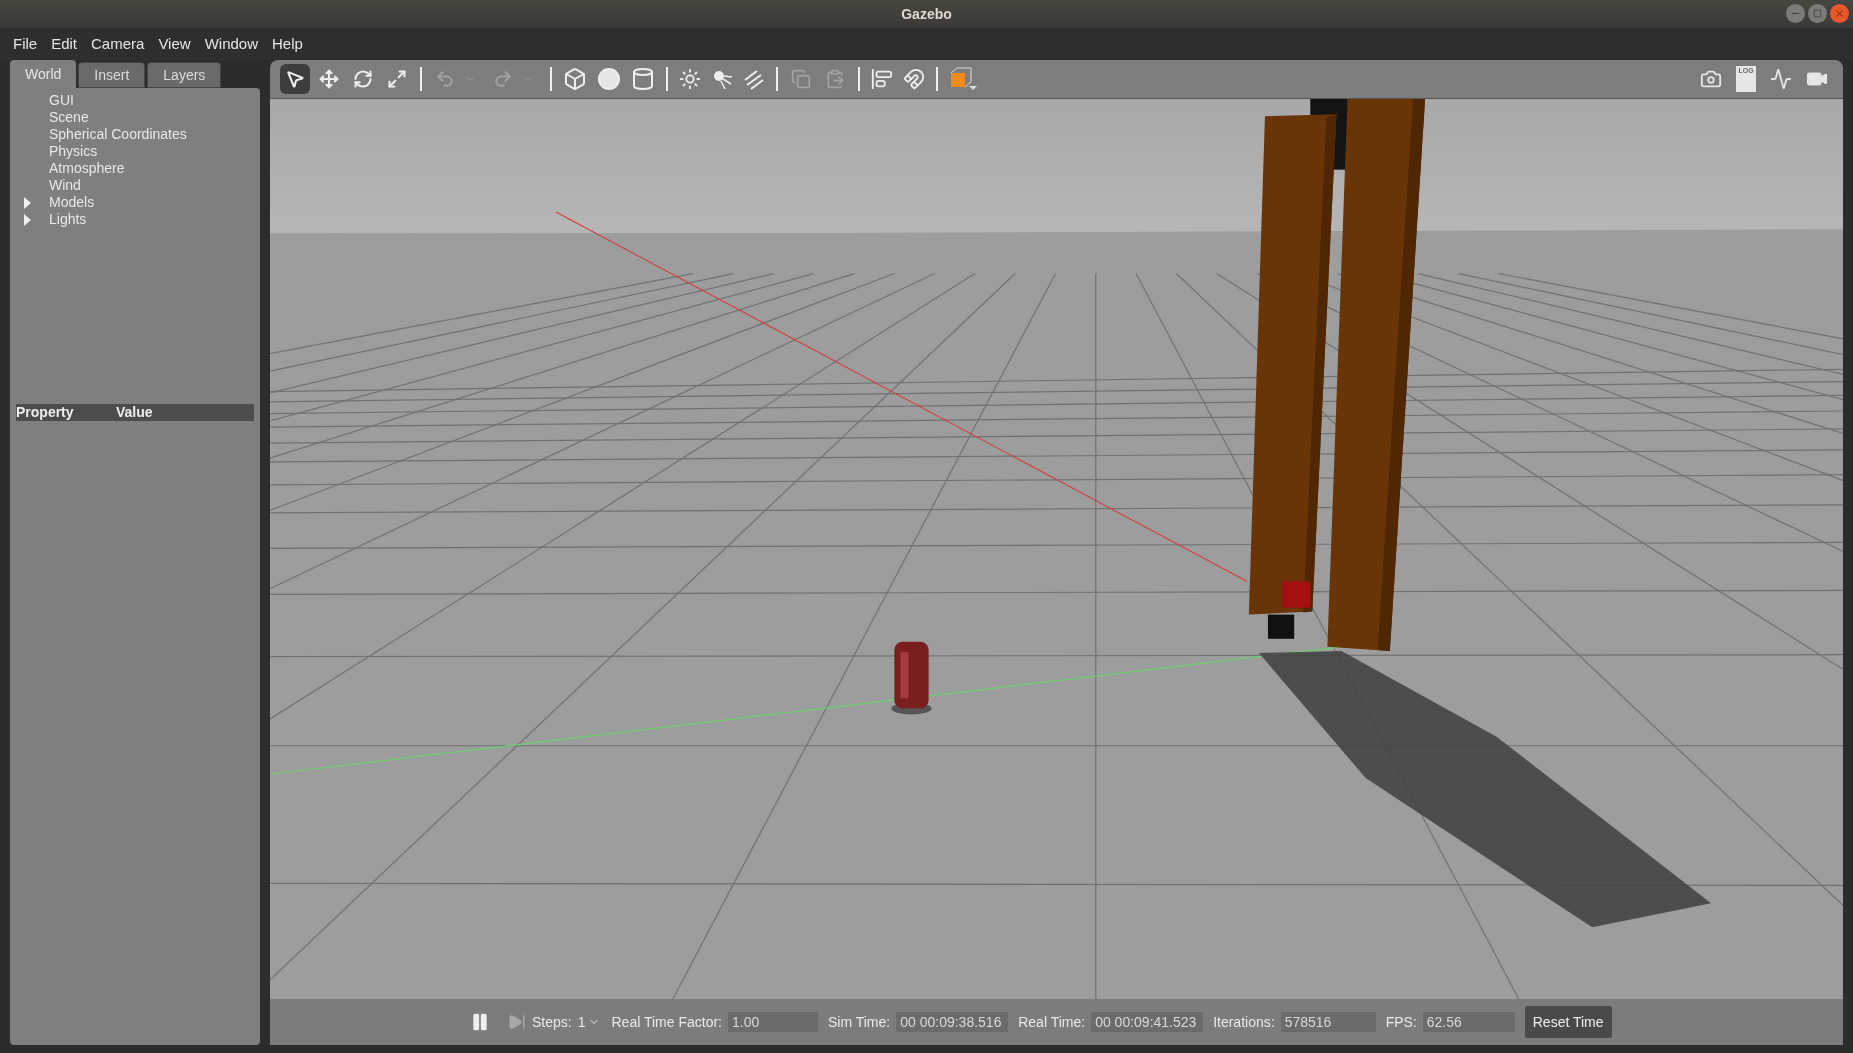  I want to click on menu-item: File, so click(25, 44).